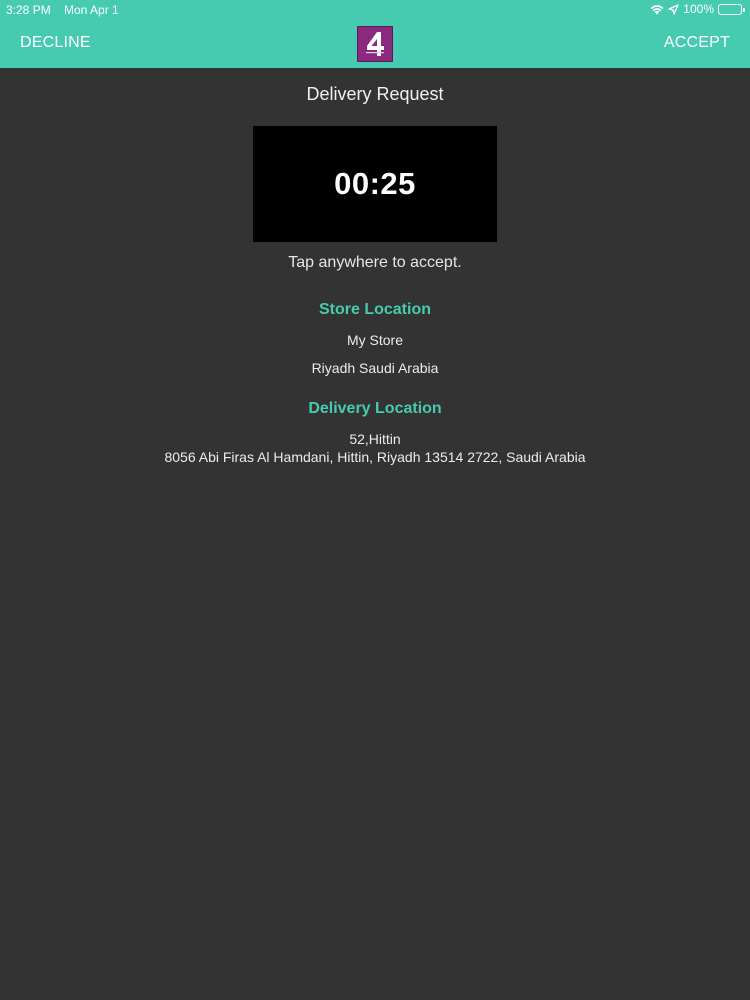 This screenshot has width=750, height=1000. I want to click on delivery-address-line1: 52,Hittin, so click(375, 439).